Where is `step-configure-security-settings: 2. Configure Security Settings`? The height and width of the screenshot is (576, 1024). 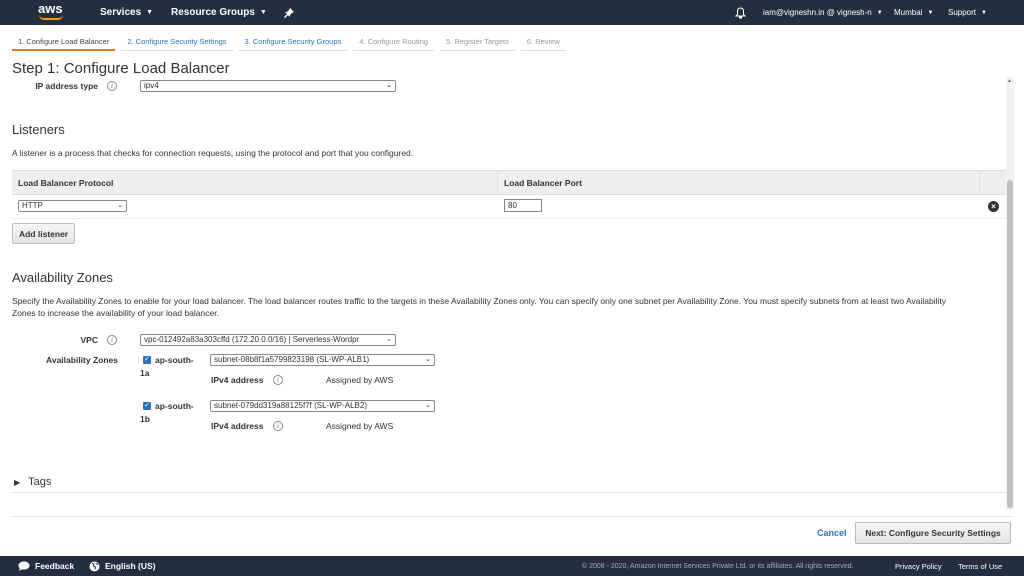 step-configure-security-settings: 2. Configure Security Settings is located at coordinates (177, 42).